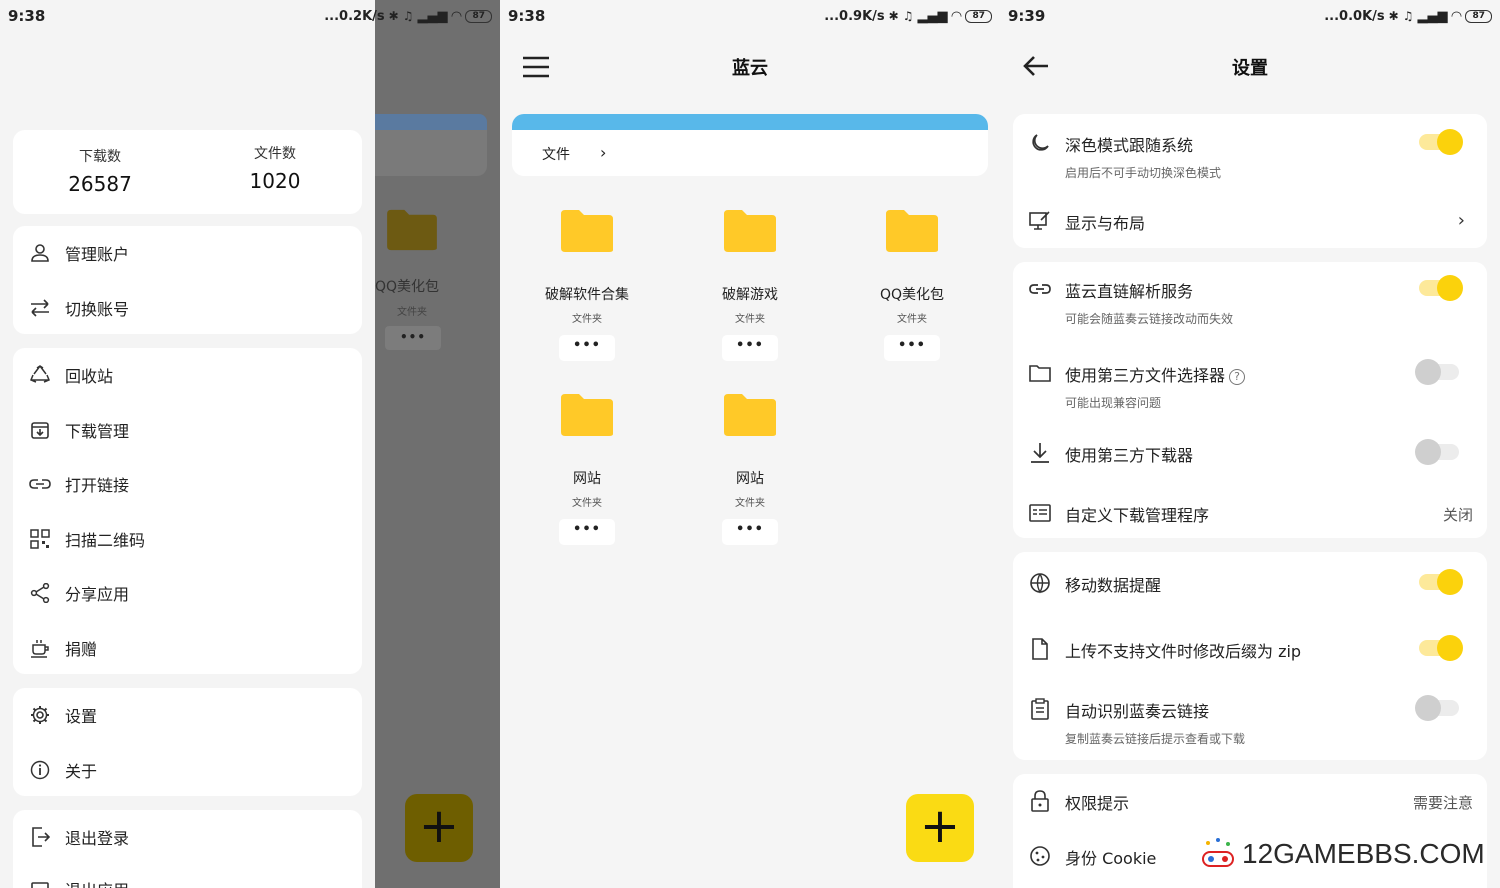  What do you see at coordinates (1145, 375) in the screenshot?
I see `setting-title-text: 使用第三方文件选择器` at bounding box center [1145, 375].